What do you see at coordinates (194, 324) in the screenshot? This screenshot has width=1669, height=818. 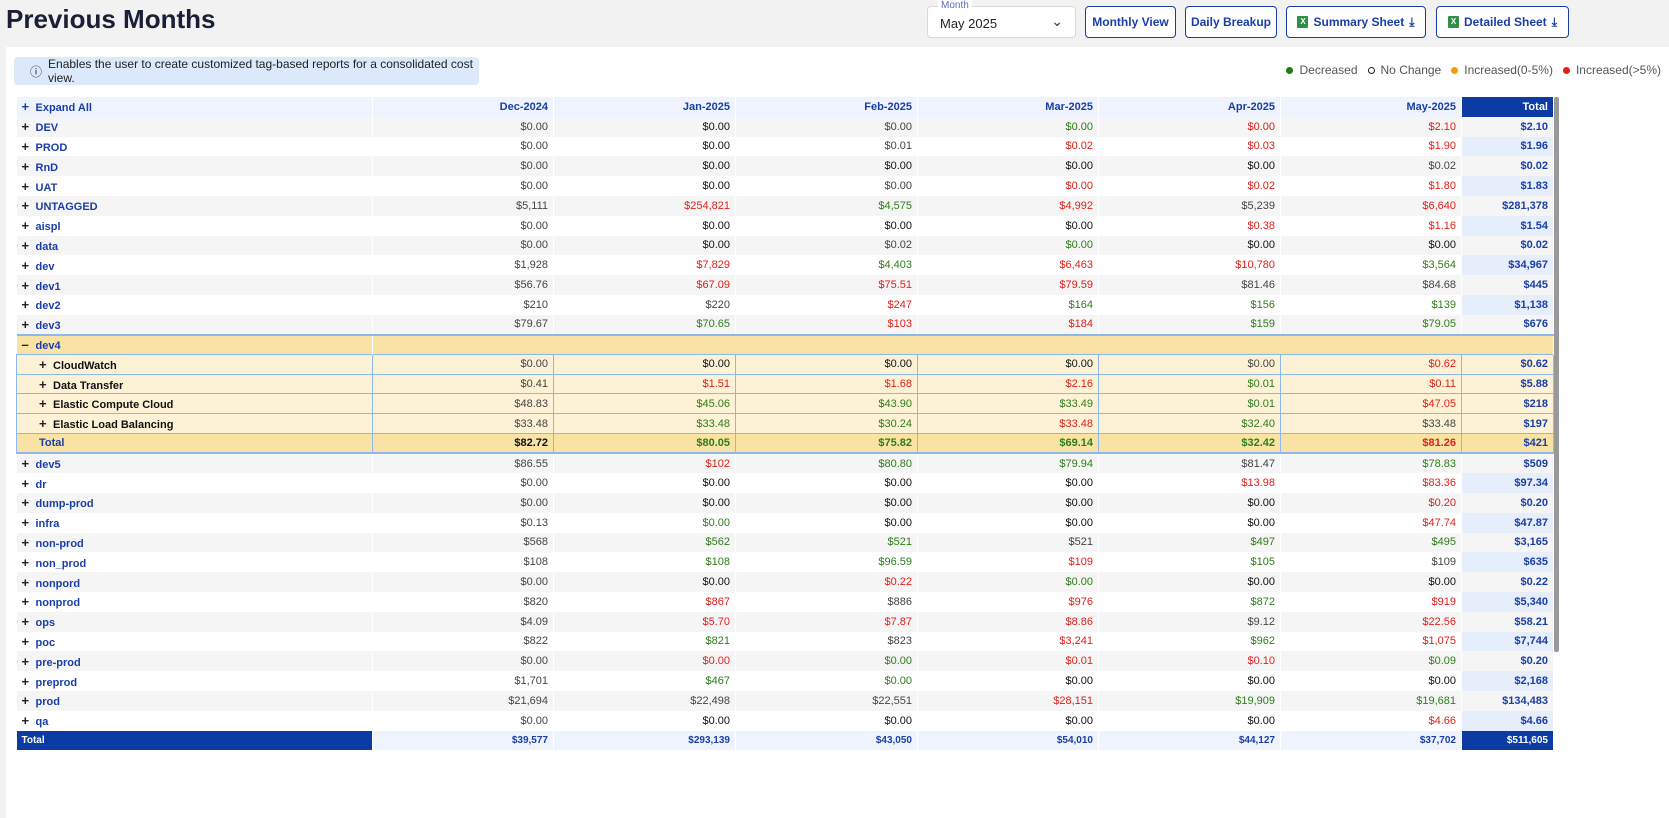 I see `row-label: + dev3` at bounding box center [194, 324].